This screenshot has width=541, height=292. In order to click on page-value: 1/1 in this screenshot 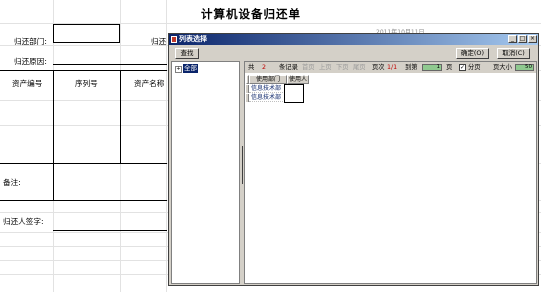, I will do `click(392, 67)`.